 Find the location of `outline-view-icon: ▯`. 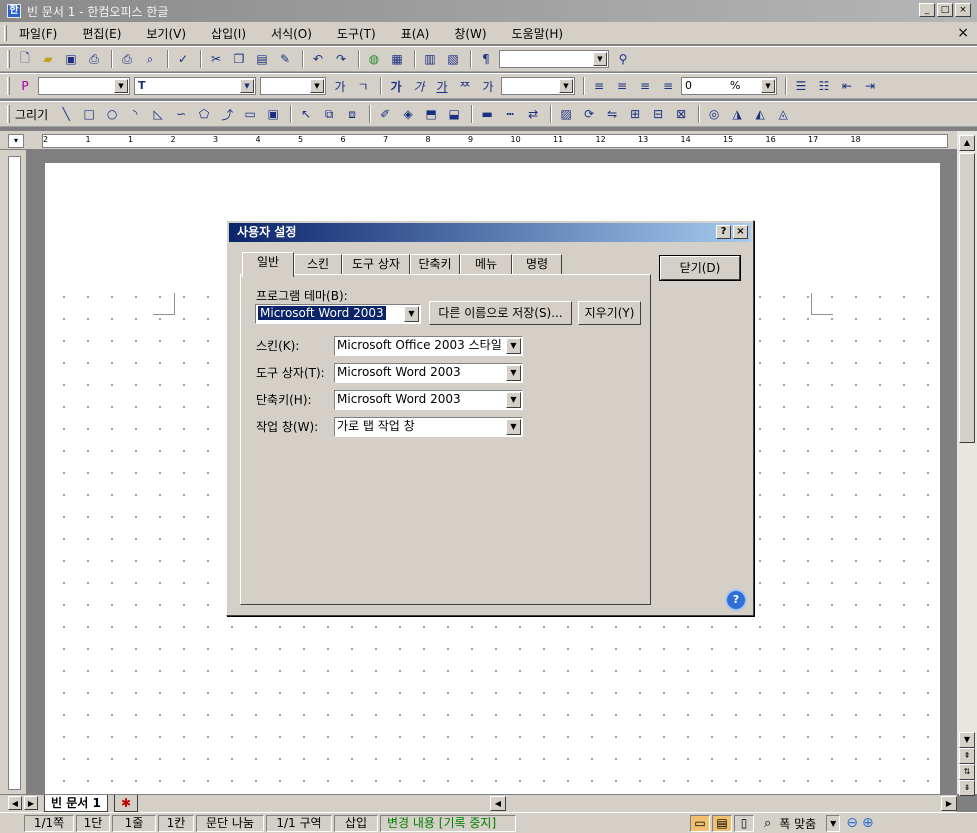

outline-view-icon: ▯ is located at coordinates (744, 823).